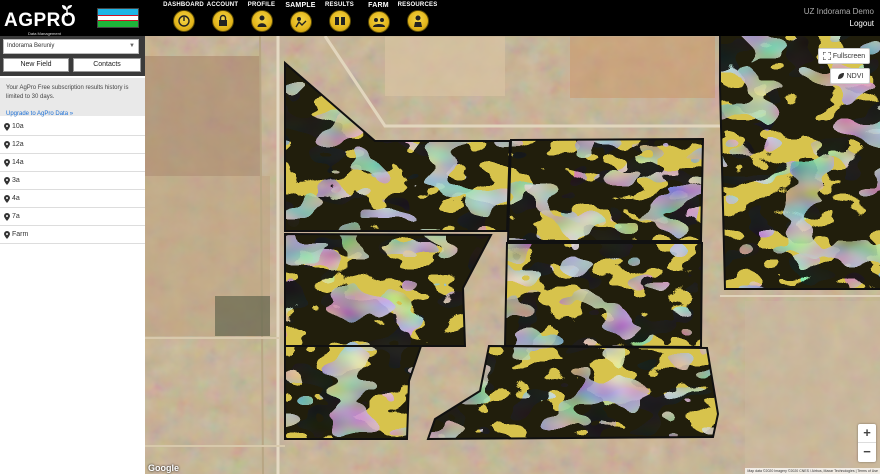  What do you see at coordinates (840, 76) in the screenshot?
I see `leaf-icon` at bounding box center [840, 76].